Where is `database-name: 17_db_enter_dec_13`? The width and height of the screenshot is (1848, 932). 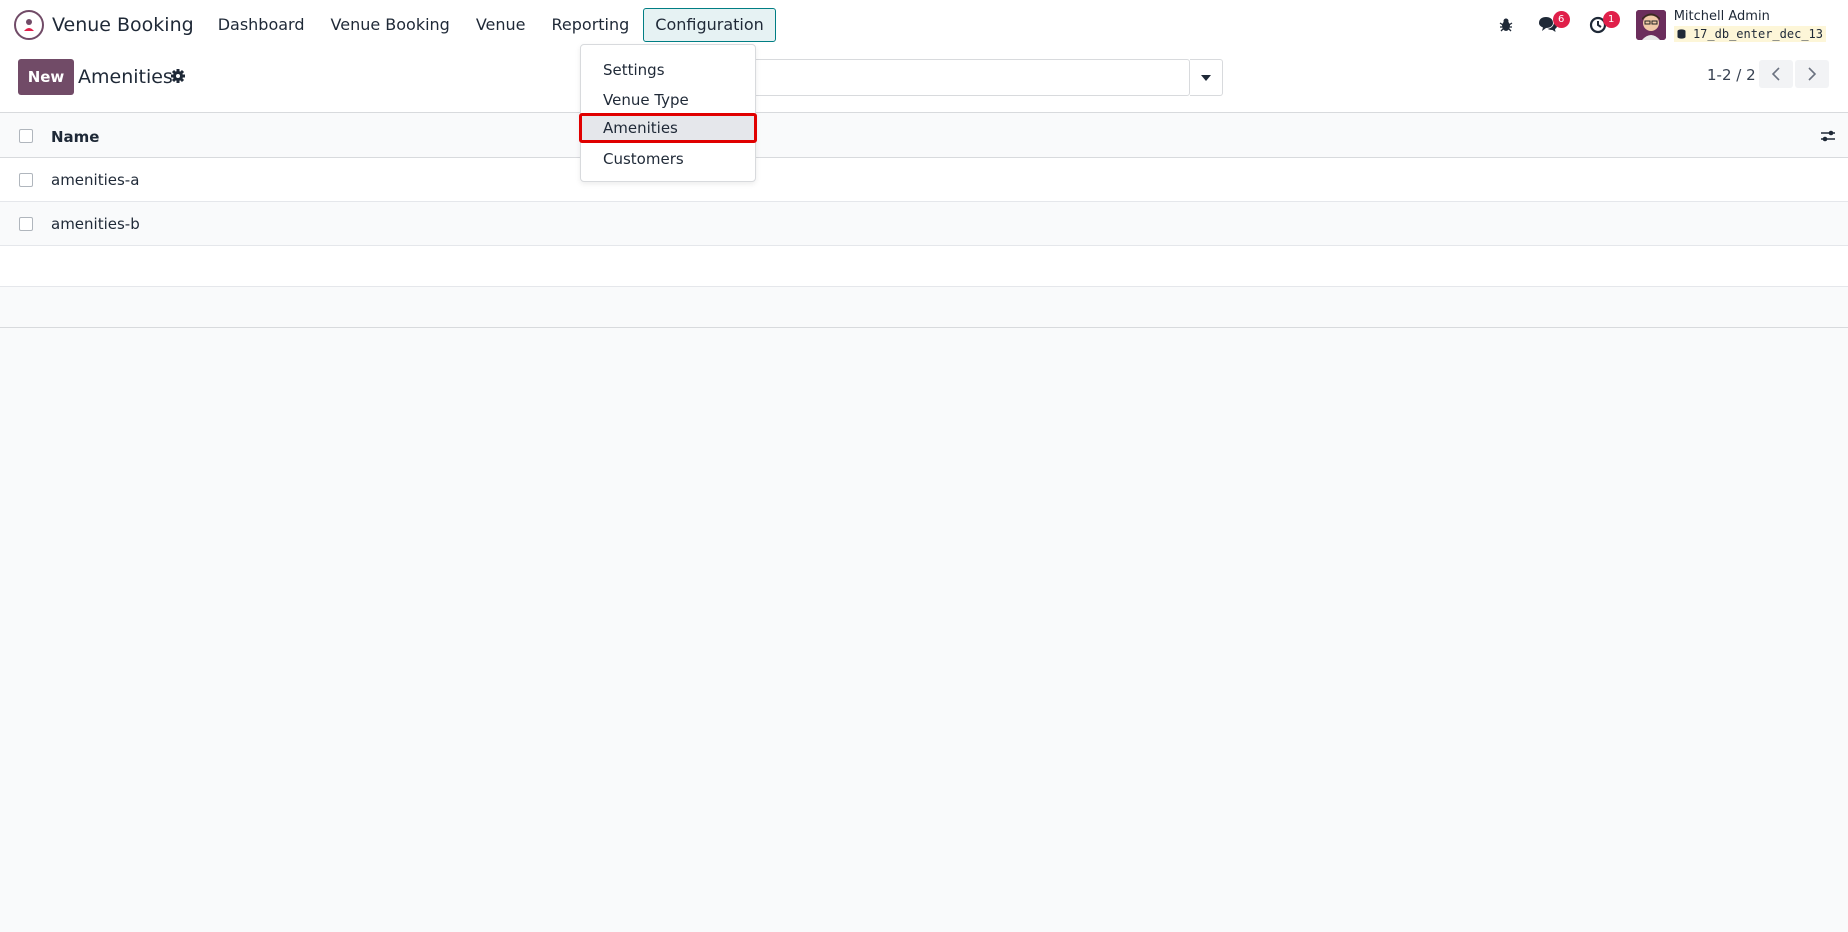 database-name: 17_db_enter_dec_13 is located at coordinates (1749, 33).